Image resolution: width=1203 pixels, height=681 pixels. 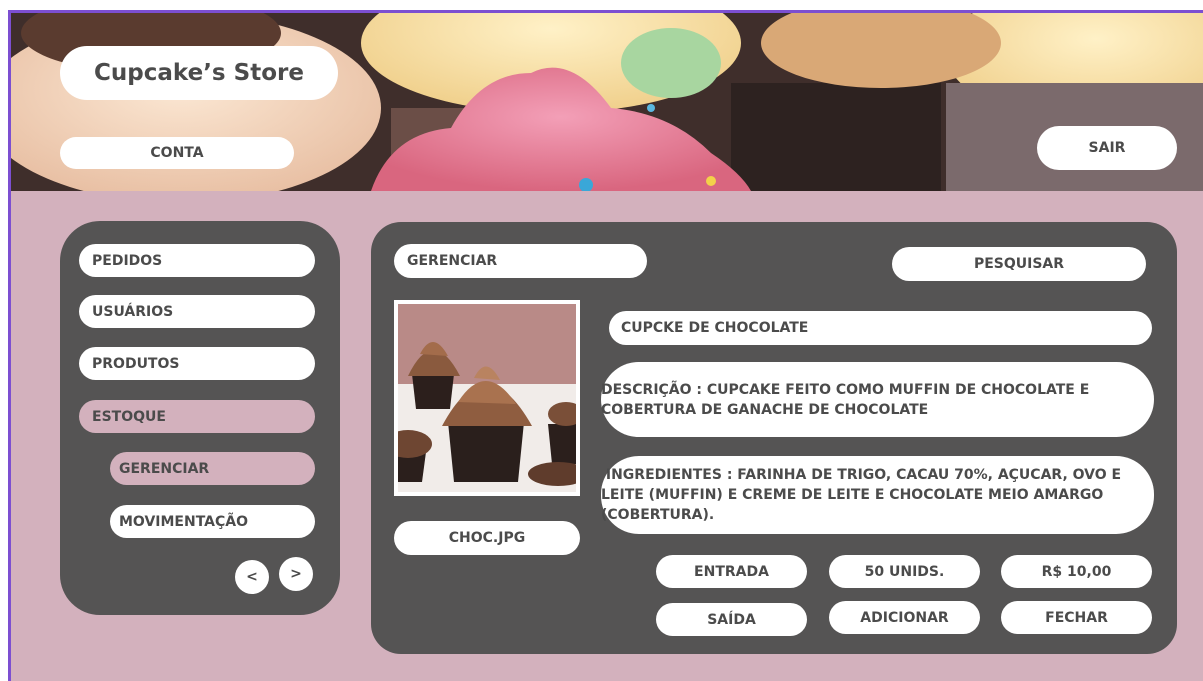 What do you see at coordinates (904, 617) in the screenshot?
I see `add-button: ADICIONAR` at bounding box center [904, 617].